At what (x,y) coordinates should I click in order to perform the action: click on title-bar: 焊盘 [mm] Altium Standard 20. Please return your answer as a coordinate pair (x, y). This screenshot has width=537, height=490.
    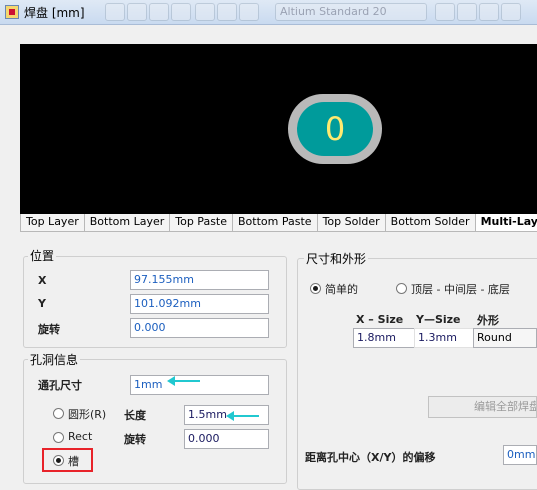
    Looking at the image, I should click on (268, 12).